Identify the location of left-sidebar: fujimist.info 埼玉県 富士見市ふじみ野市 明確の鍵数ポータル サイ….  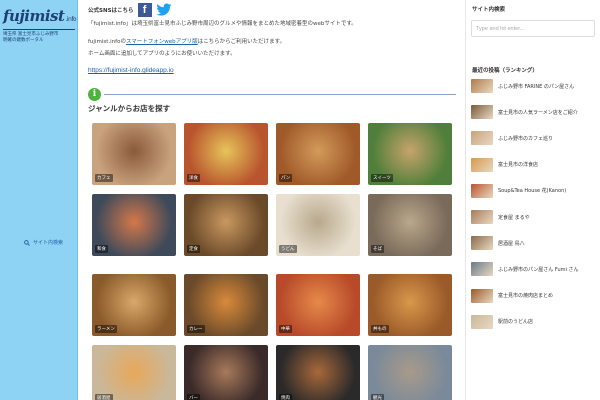
(39, 200).